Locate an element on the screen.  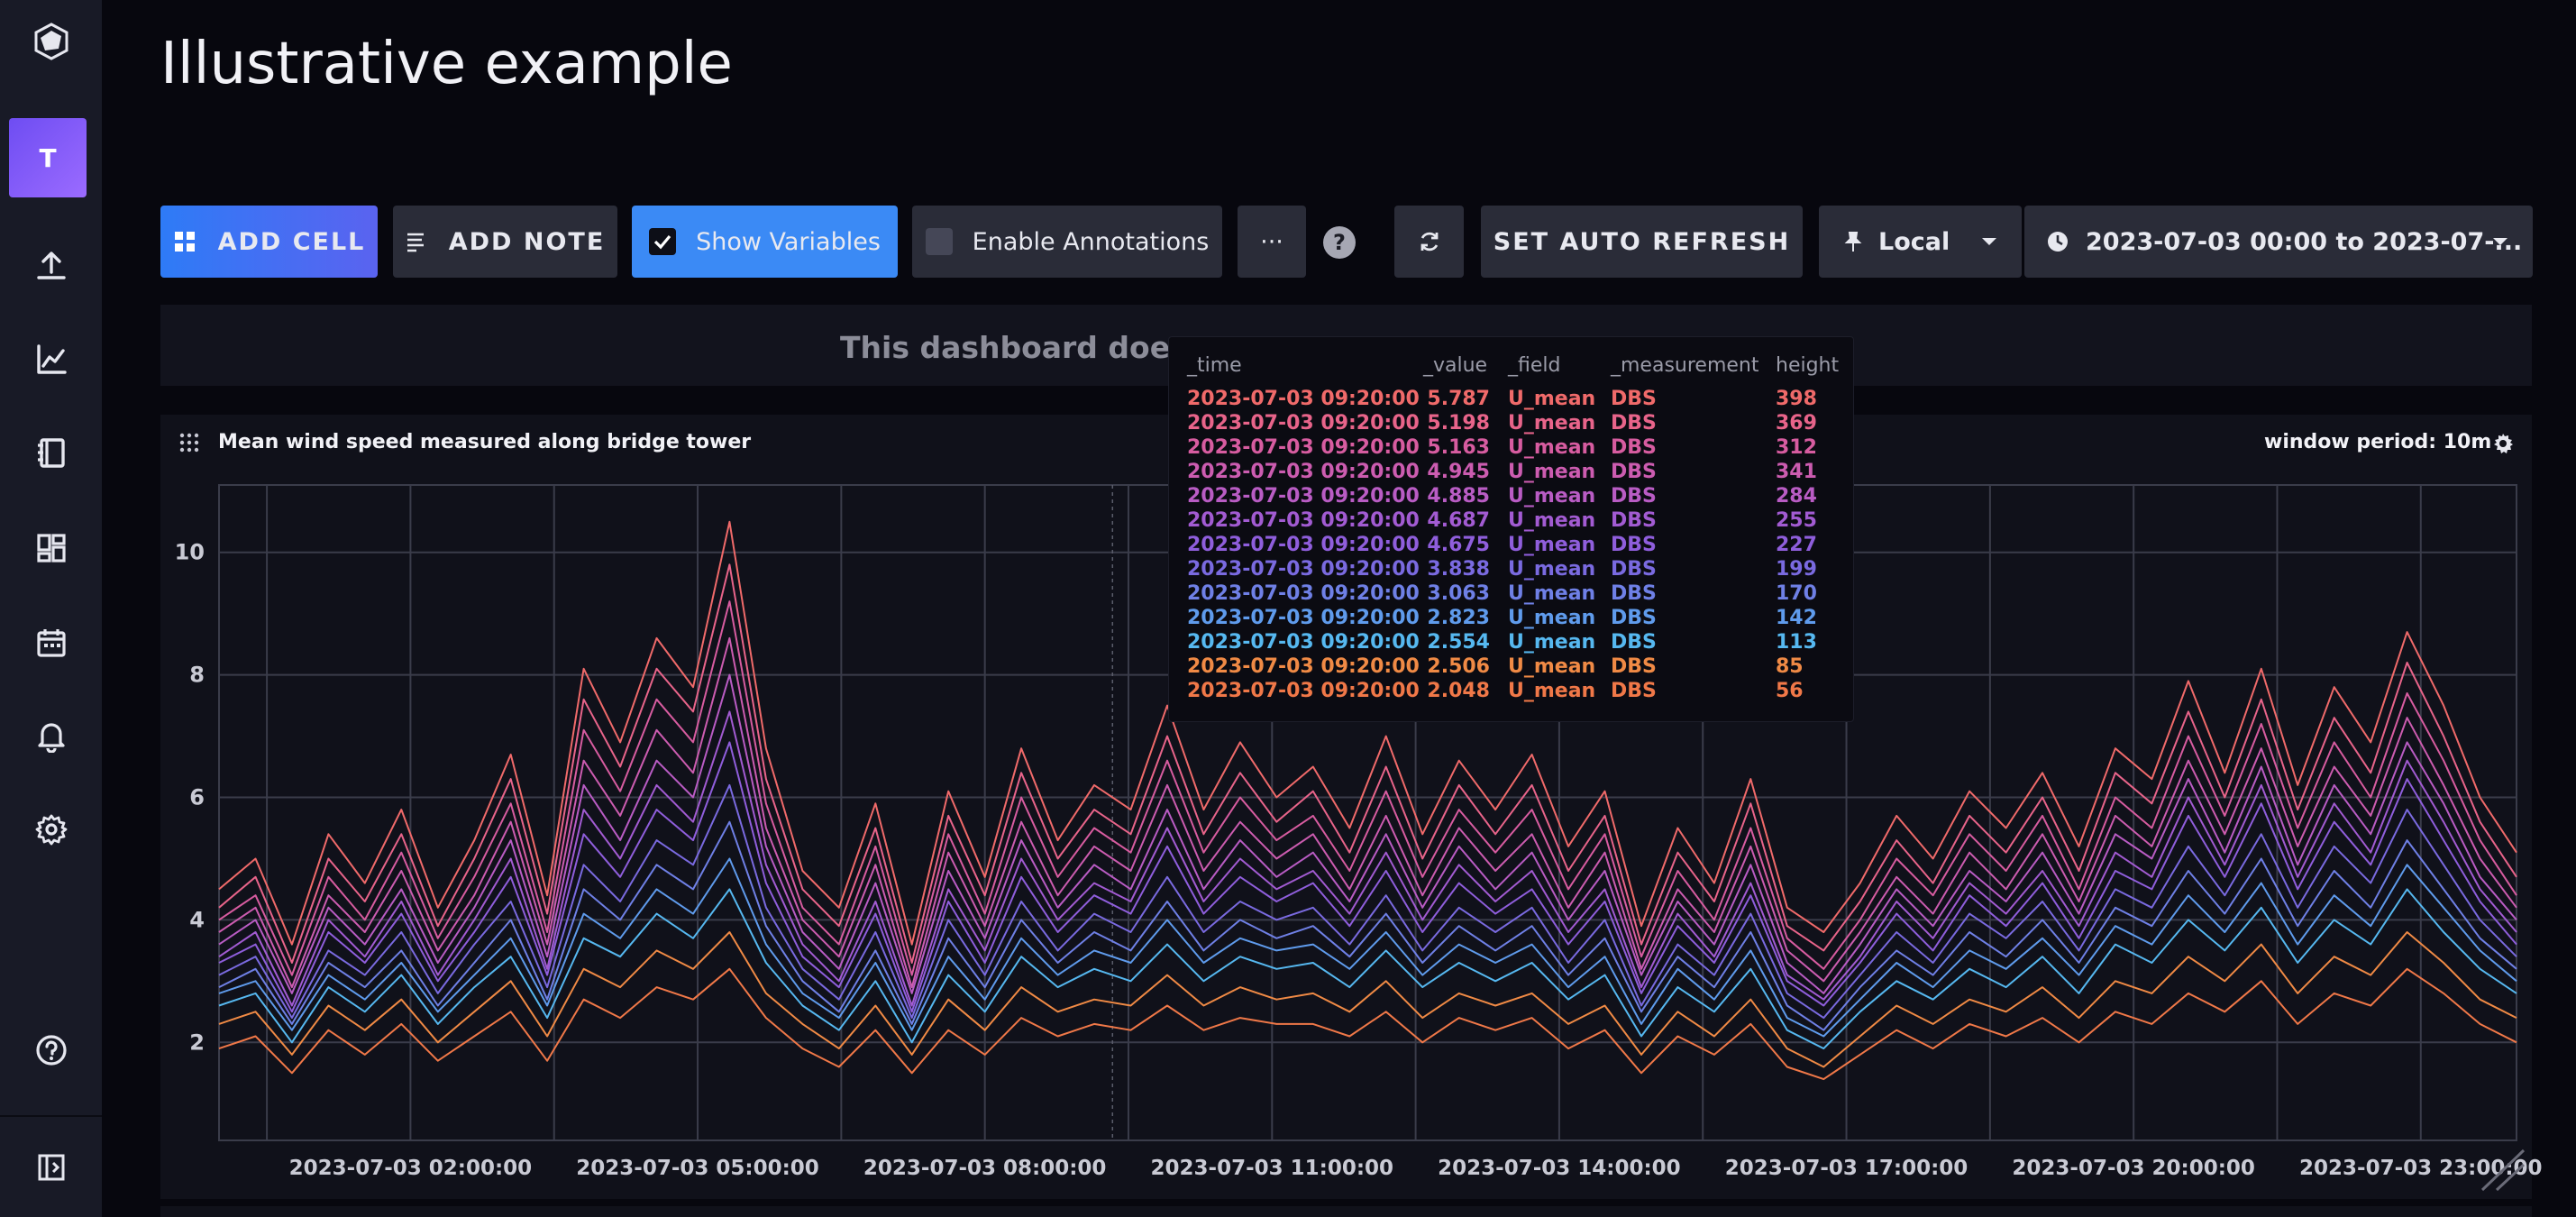
tooltip-row: 2023-07-03 09:20:00 4.687 U_mean DBS 255 is located at coordinates (1511, 521).